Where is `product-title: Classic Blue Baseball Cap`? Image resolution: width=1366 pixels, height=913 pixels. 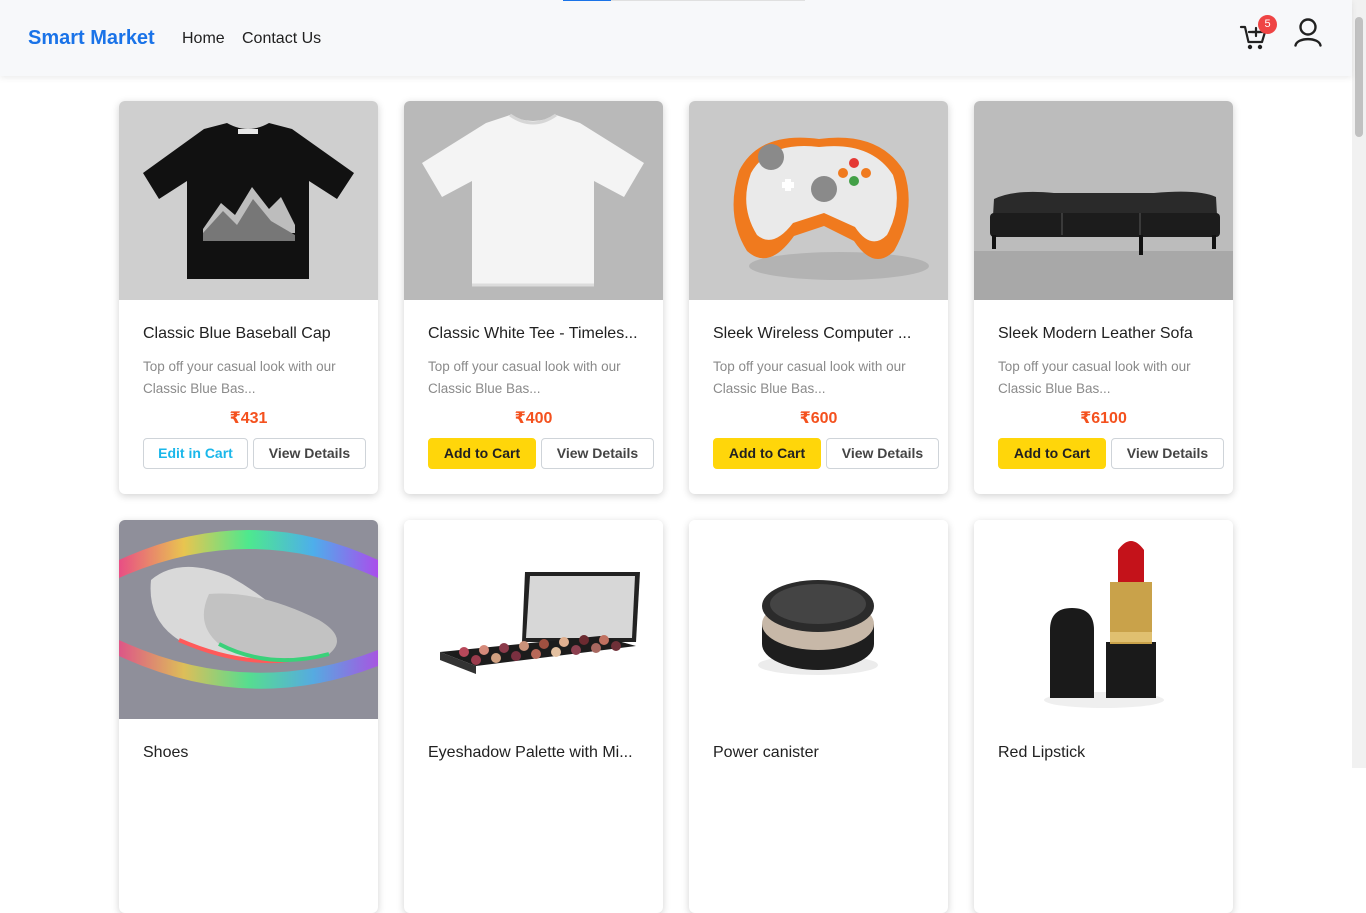
product-title: Classic Blue Baseball Cap is located at coordinates (249, 334).